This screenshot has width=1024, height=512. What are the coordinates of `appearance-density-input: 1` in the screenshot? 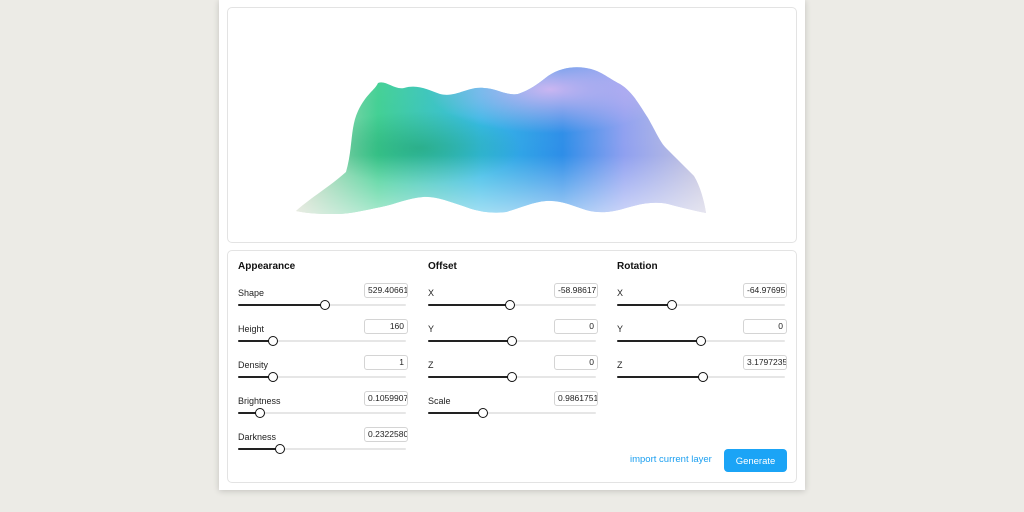 It's located at (386, 362).